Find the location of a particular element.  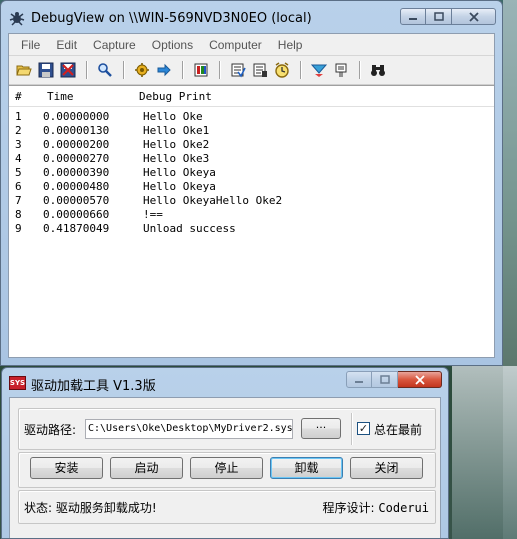

filter-icon is located at coordinates (238, 70).